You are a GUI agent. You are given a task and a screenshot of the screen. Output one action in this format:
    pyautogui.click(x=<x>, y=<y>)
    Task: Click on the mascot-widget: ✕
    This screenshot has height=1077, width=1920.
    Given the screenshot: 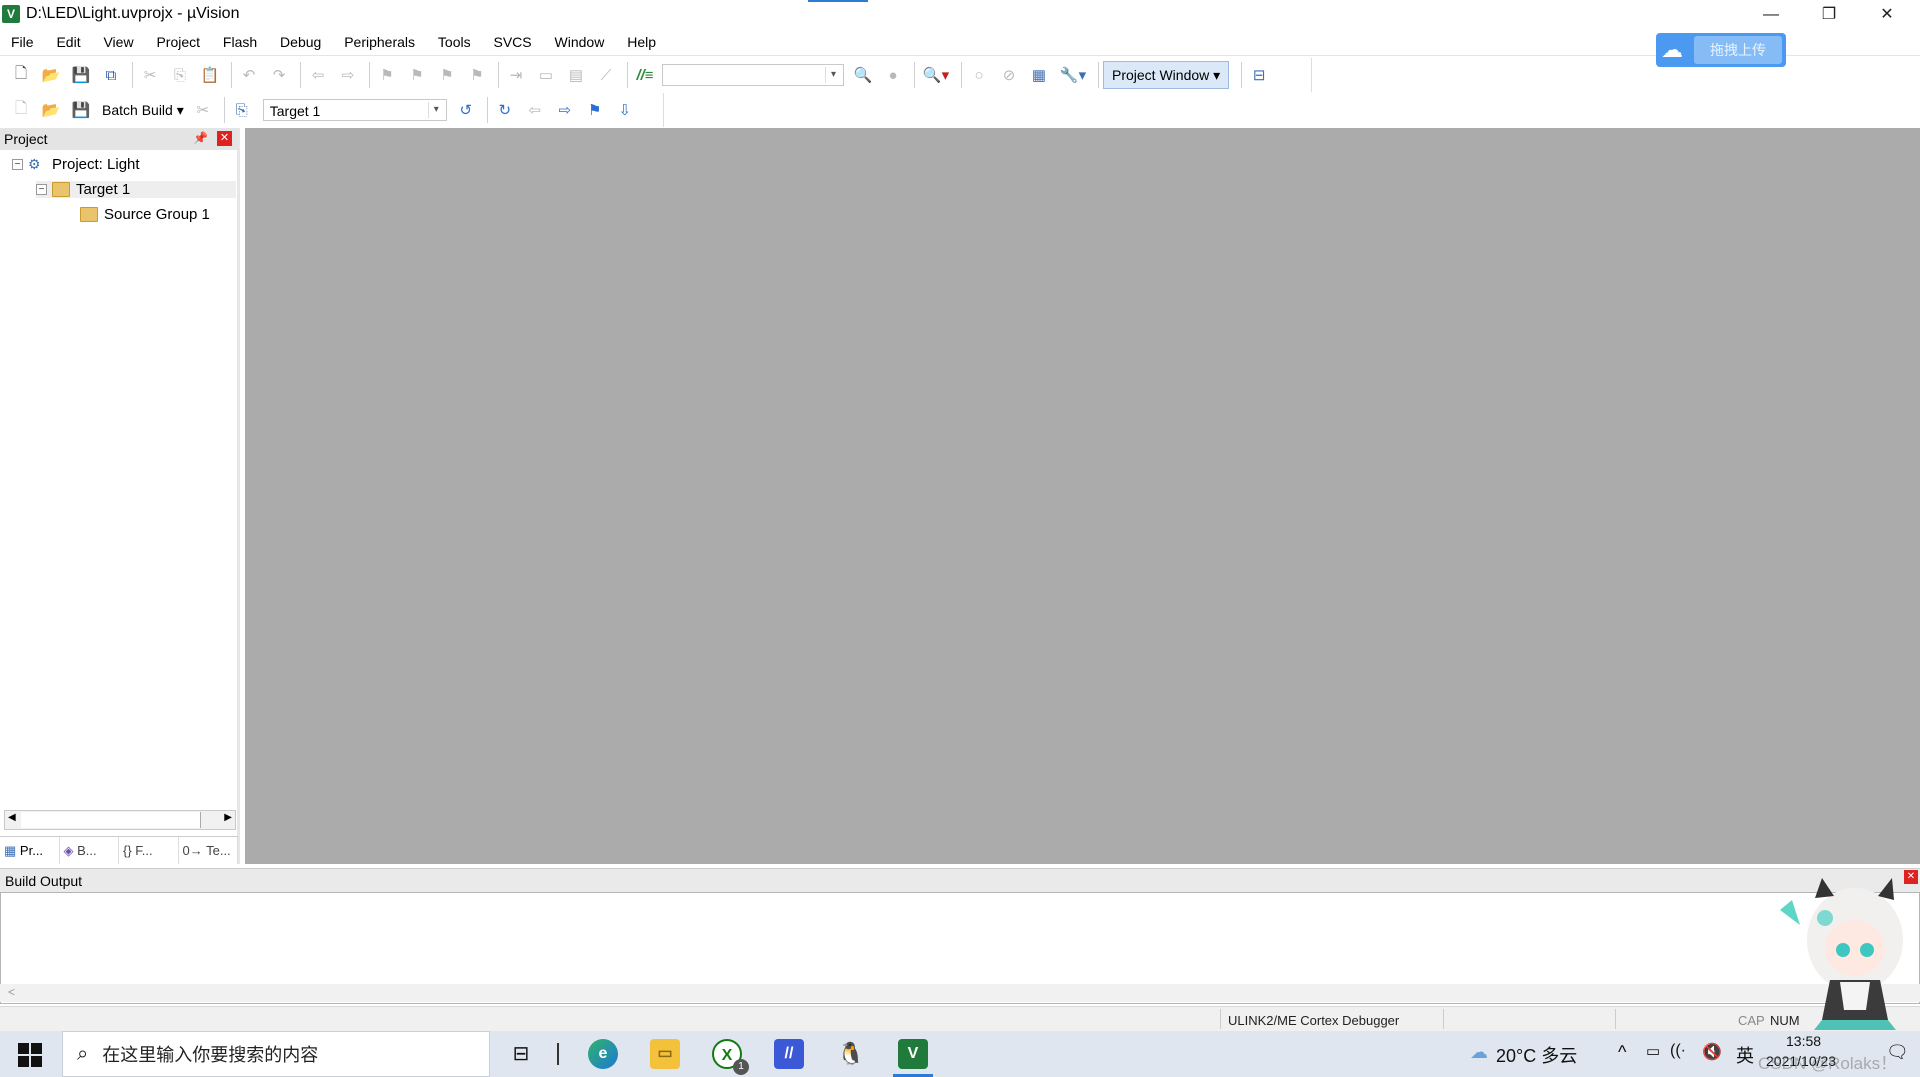 What is the action you would take?
    pyautogui.click(x=1845, y=950)
    